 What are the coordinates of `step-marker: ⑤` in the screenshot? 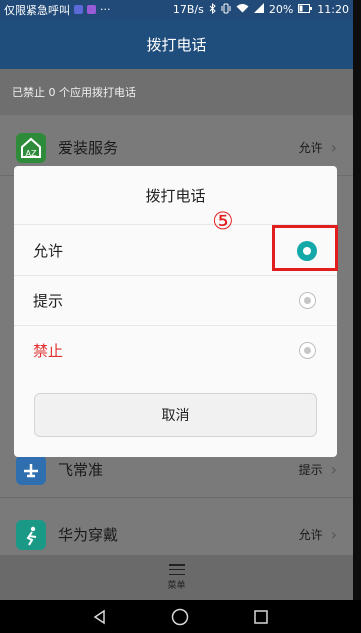 It's located at (223, 221).